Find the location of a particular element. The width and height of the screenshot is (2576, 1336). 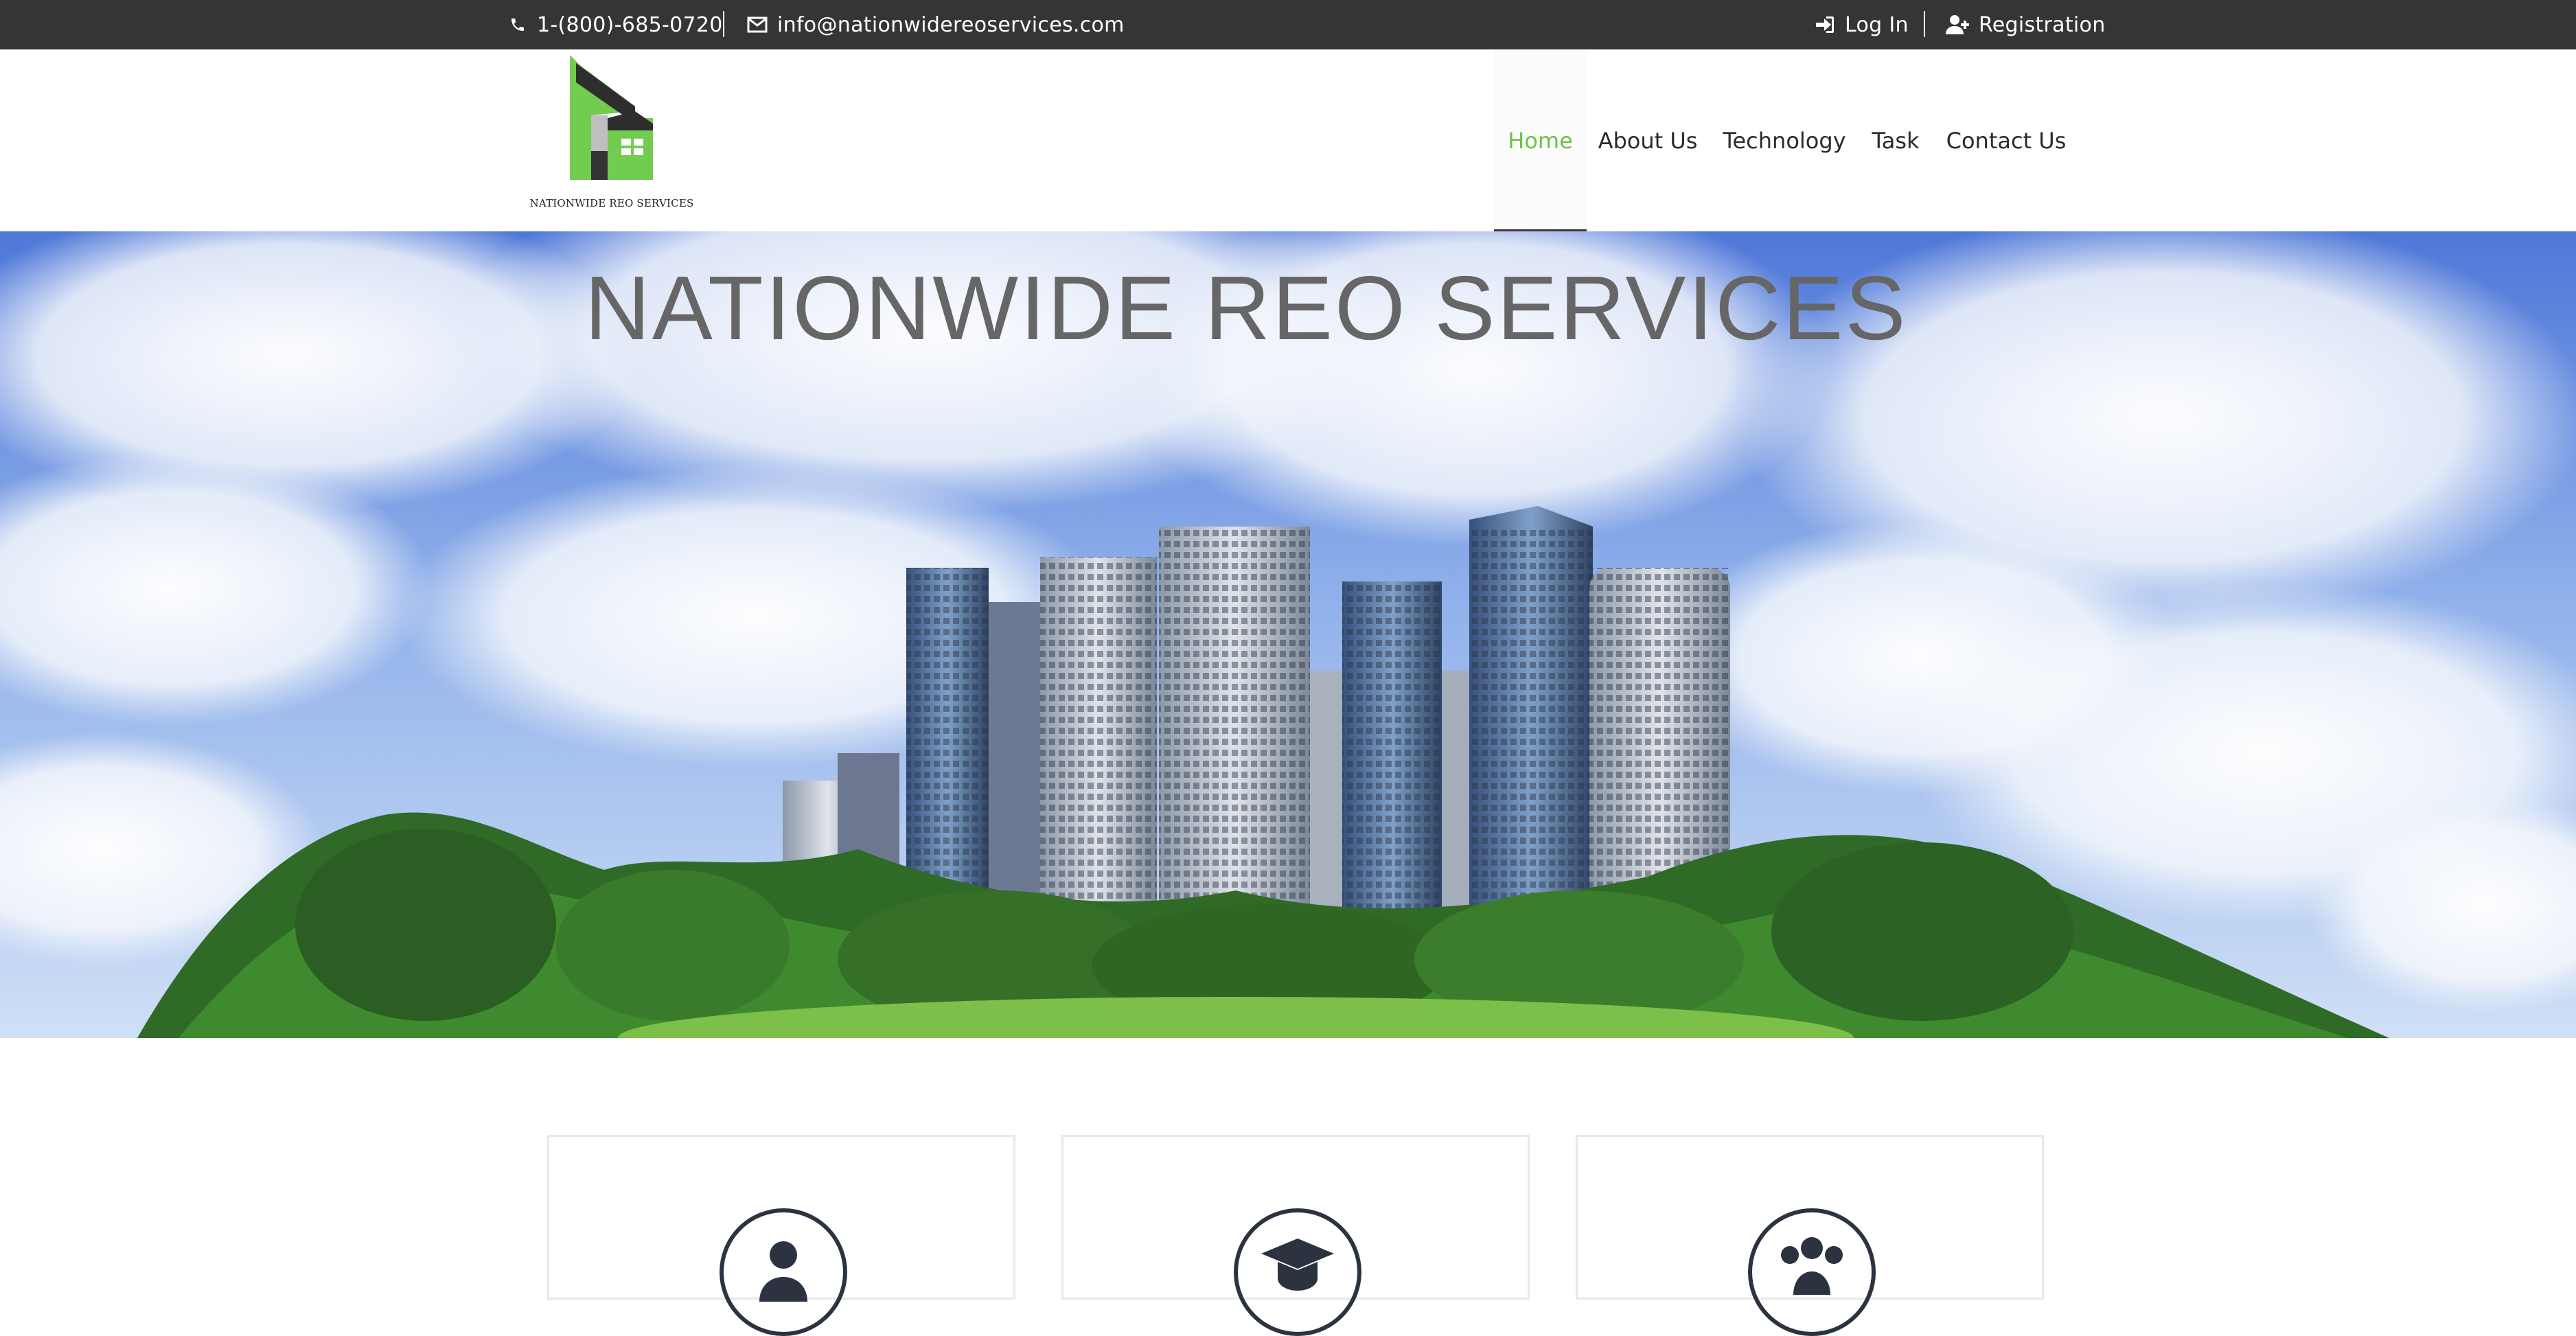

graduation-cap-icon is located at coordinates (1297, 1265).